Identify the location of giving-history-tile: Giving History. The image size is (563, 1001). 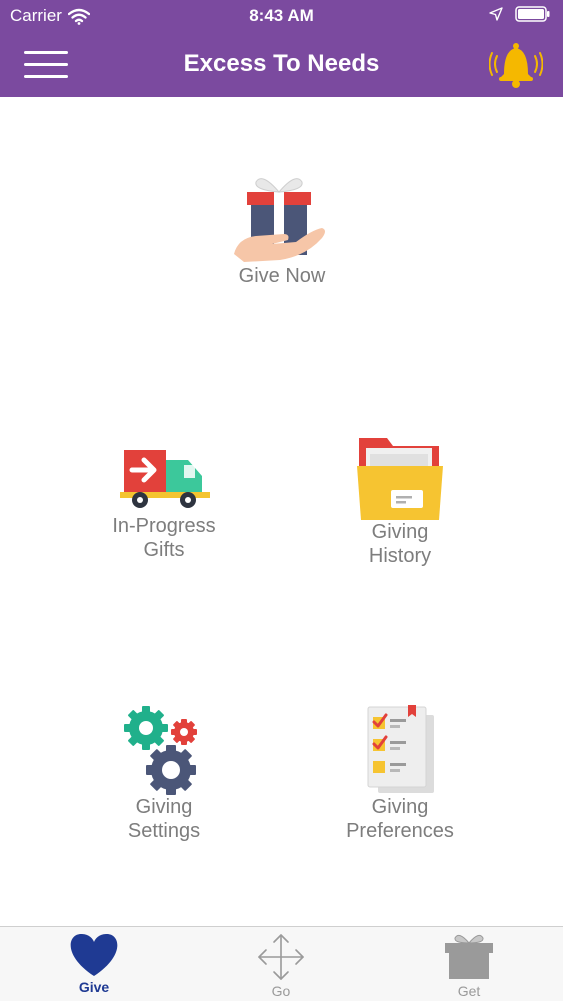
(400, 502).